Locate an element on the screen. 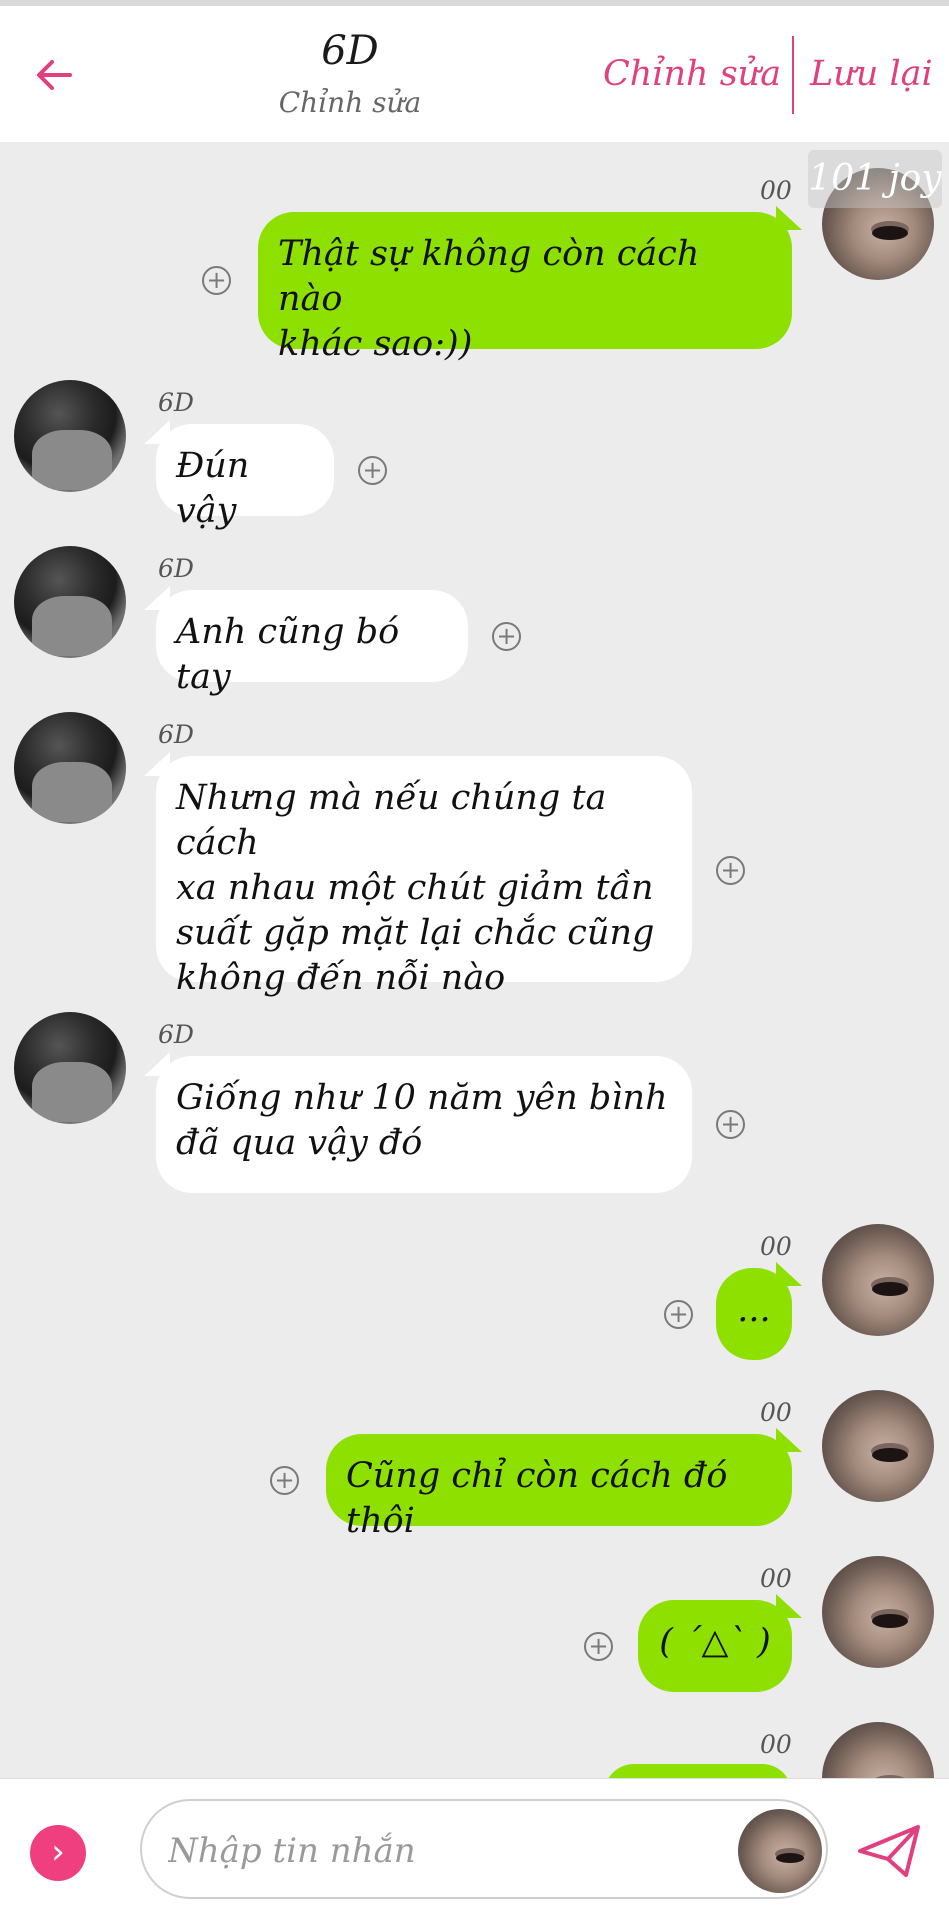 This screenshot has height=1921, width=949. paper-plane-icon is located at coordinates (889, 1851).